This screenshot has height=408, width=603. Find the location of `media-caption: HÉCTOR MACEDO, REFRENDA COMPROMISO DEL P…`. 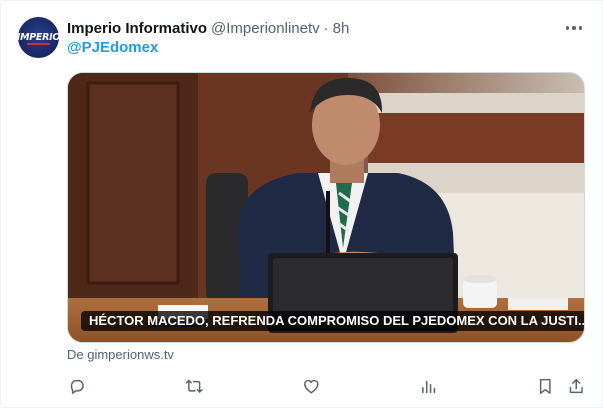

media-caption: HÉCTOR MACEDO, REFRENDA COMPROMISO DEL P… is located at coordinates (332, 321).